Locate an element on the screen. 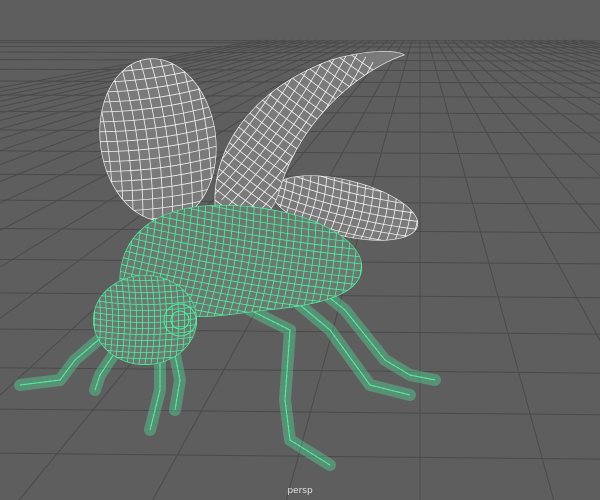 The width and height of the screenshot is (600, 500). camera-name-label: persp is located at coordinates (300, 491).